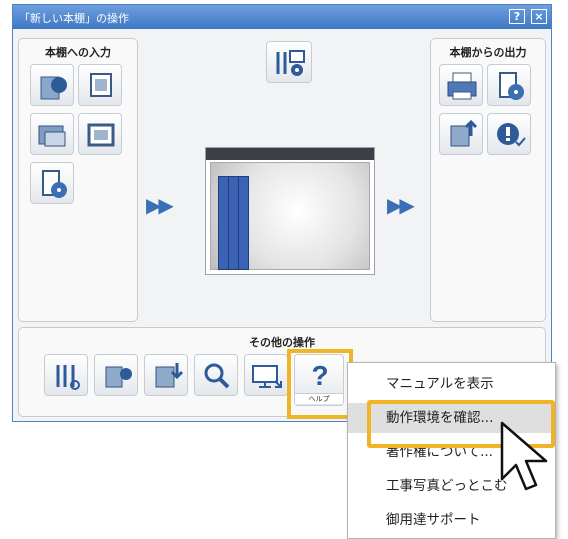  What do you see at coordinates (243, 223) in the screenshot?
I see `binder-icon` at bounding box center [243, 223].